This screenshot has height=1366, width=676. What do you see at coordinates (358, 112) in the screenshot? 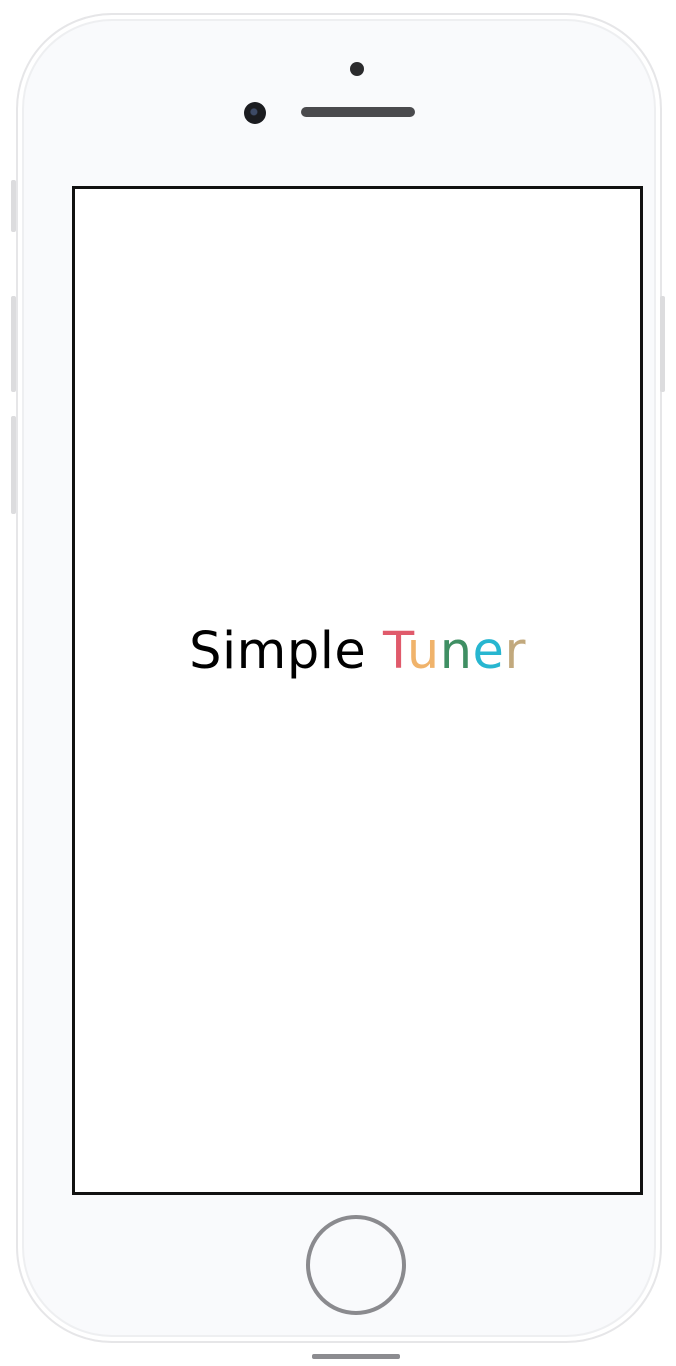
I see `earpiece-speaker` at bounding box center [358, 112].